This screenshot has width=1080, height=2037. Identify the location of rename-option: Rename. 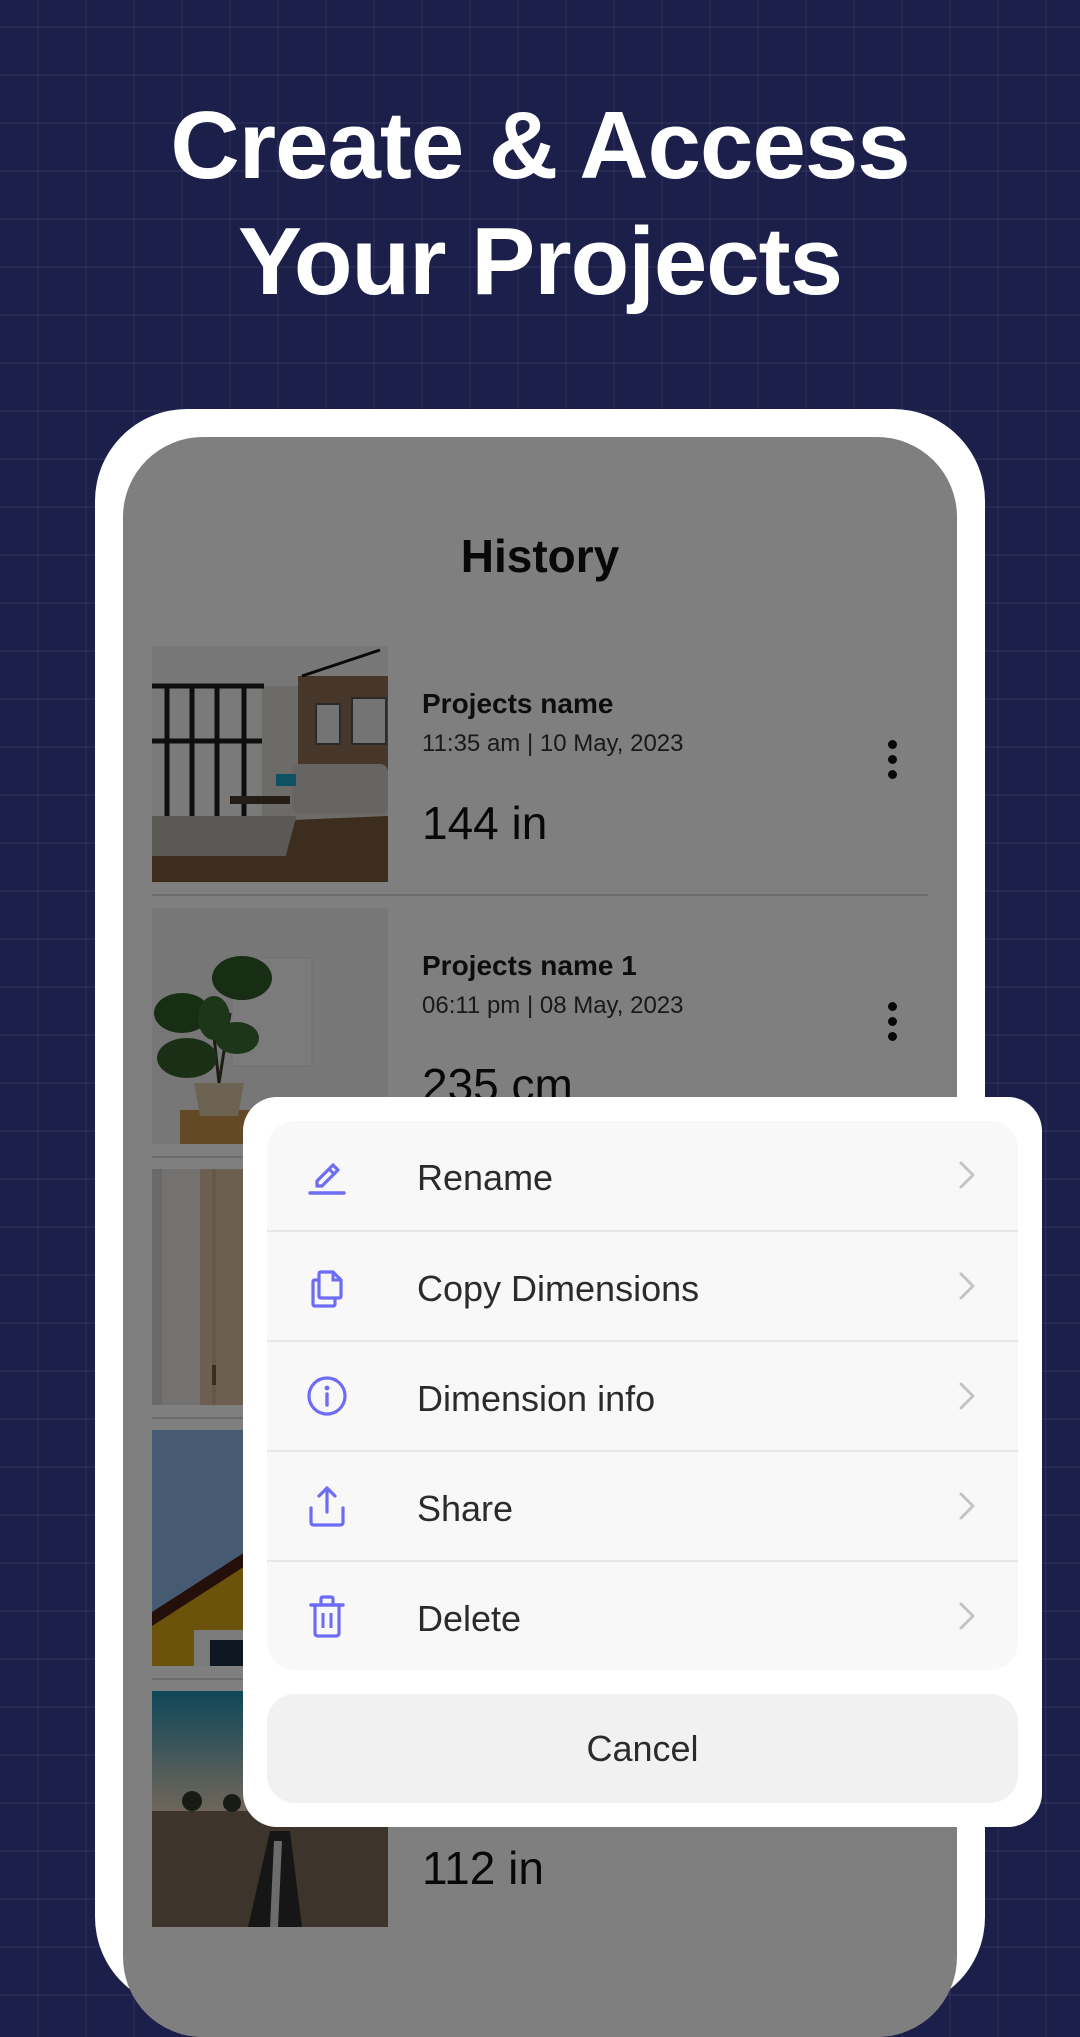
(642, 1175).